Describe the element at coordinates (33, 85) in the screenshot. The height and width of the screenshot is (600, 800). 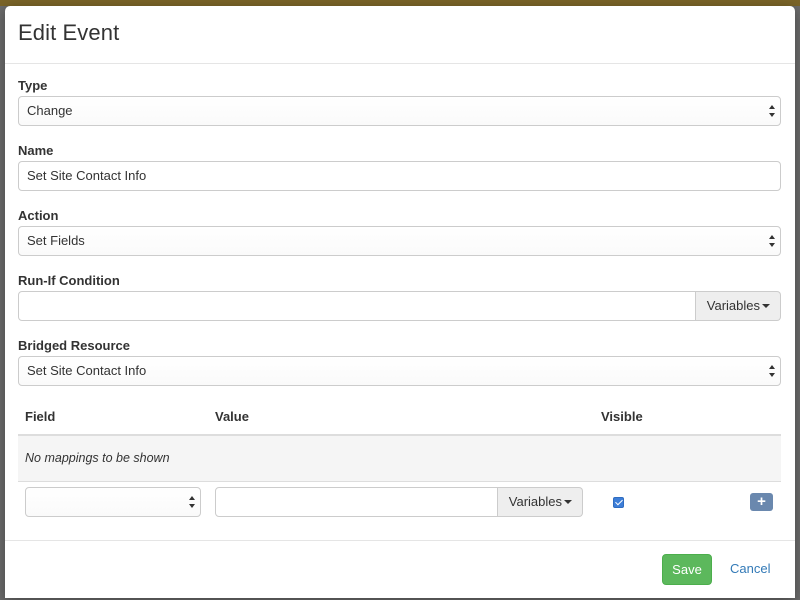
I see `type-label: Type` at that location.